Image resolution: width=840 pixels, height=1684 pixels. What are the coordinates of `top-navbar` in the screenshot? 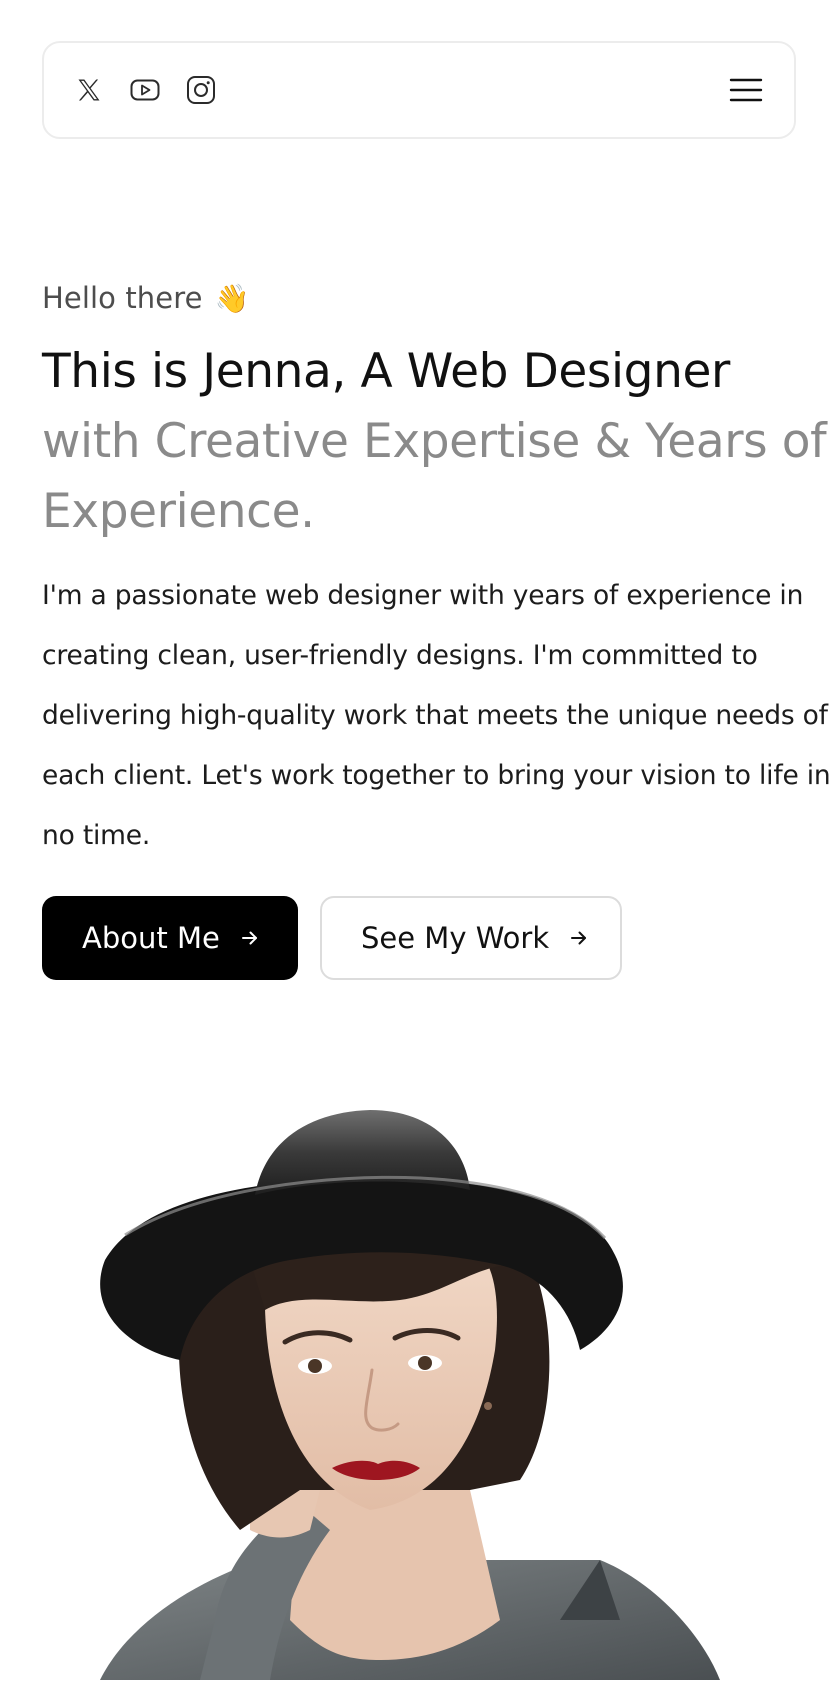 It's located at (419, 90).